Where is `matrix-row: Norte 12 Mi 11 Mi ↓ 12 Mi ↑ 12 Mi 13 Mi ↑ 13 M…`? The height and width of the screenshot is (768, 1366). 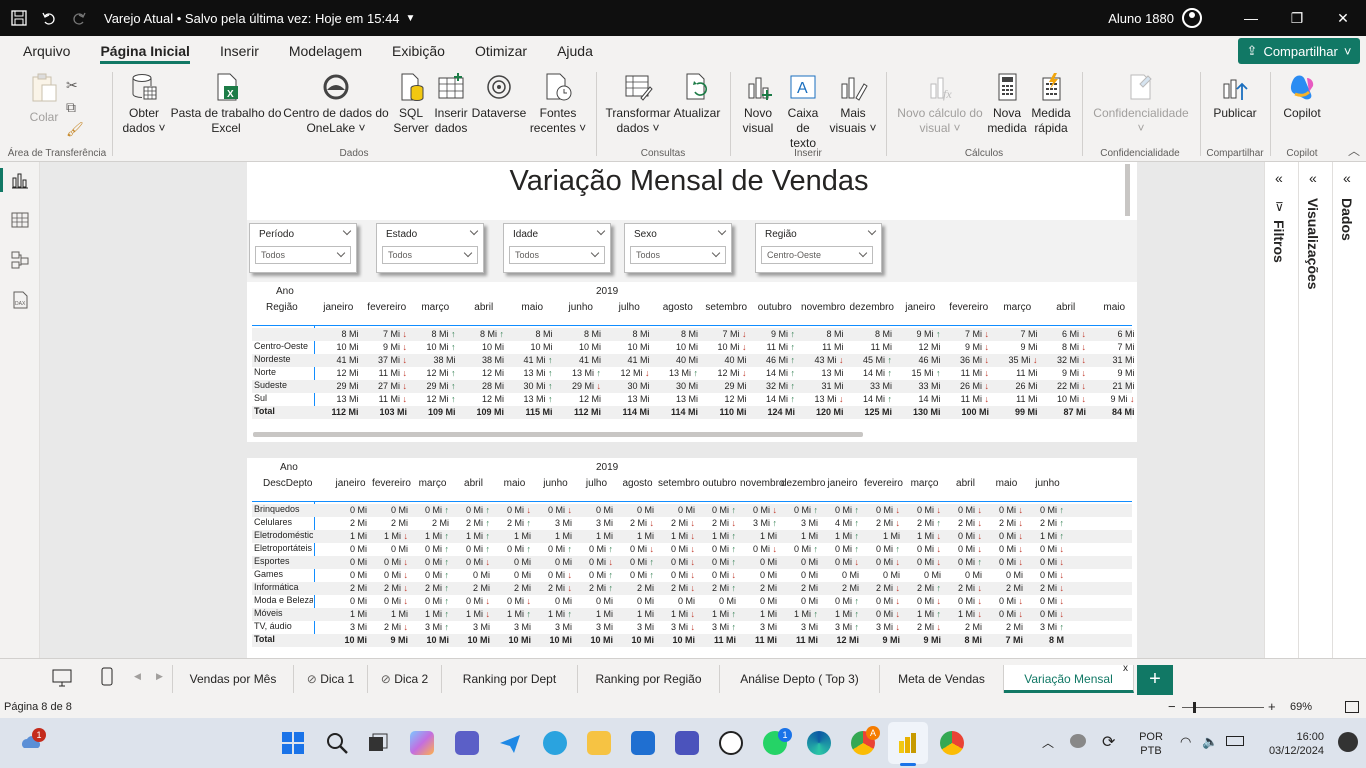 matrix-row: Norte 12 Mi 11 Mi ↓ 12 Mi ↑ 12 Mi 13 Mi ↑ 13 M… is located at coordinates (693, 373).